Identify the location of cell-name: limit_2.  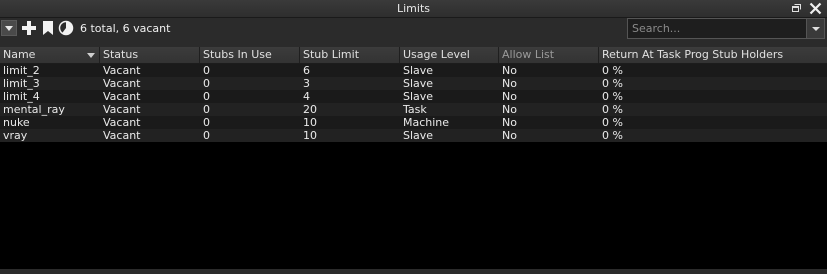
(21, 70).